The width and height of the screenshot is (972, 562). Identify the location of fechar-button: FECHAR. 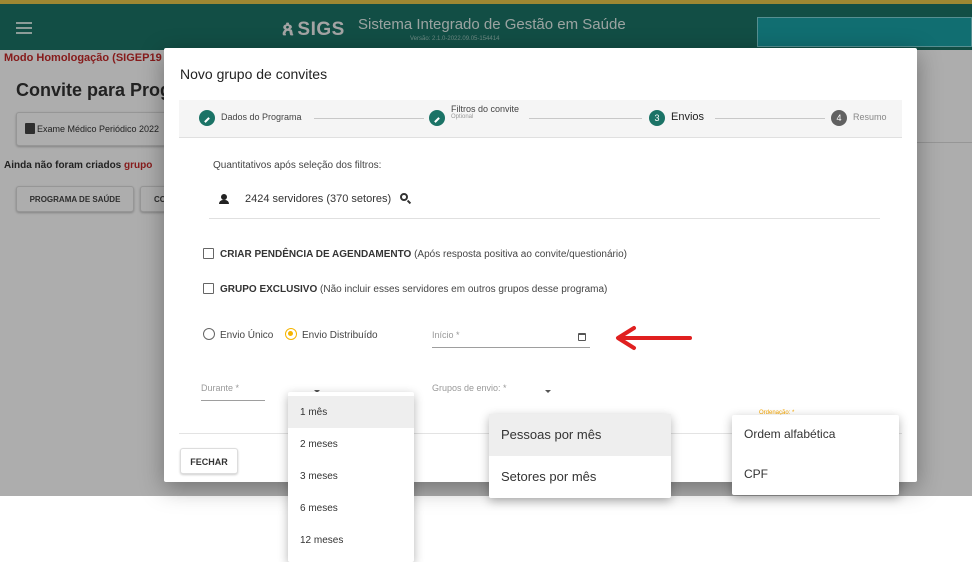
(209, 461).